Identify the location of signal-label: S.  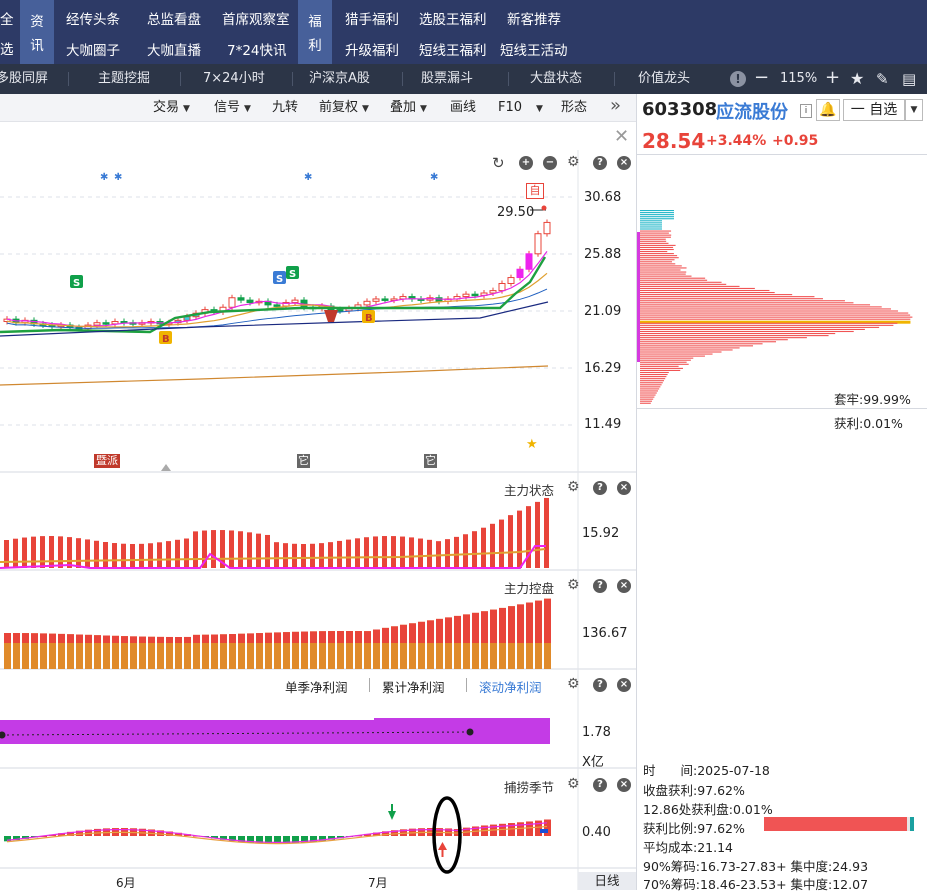
(76, 283).